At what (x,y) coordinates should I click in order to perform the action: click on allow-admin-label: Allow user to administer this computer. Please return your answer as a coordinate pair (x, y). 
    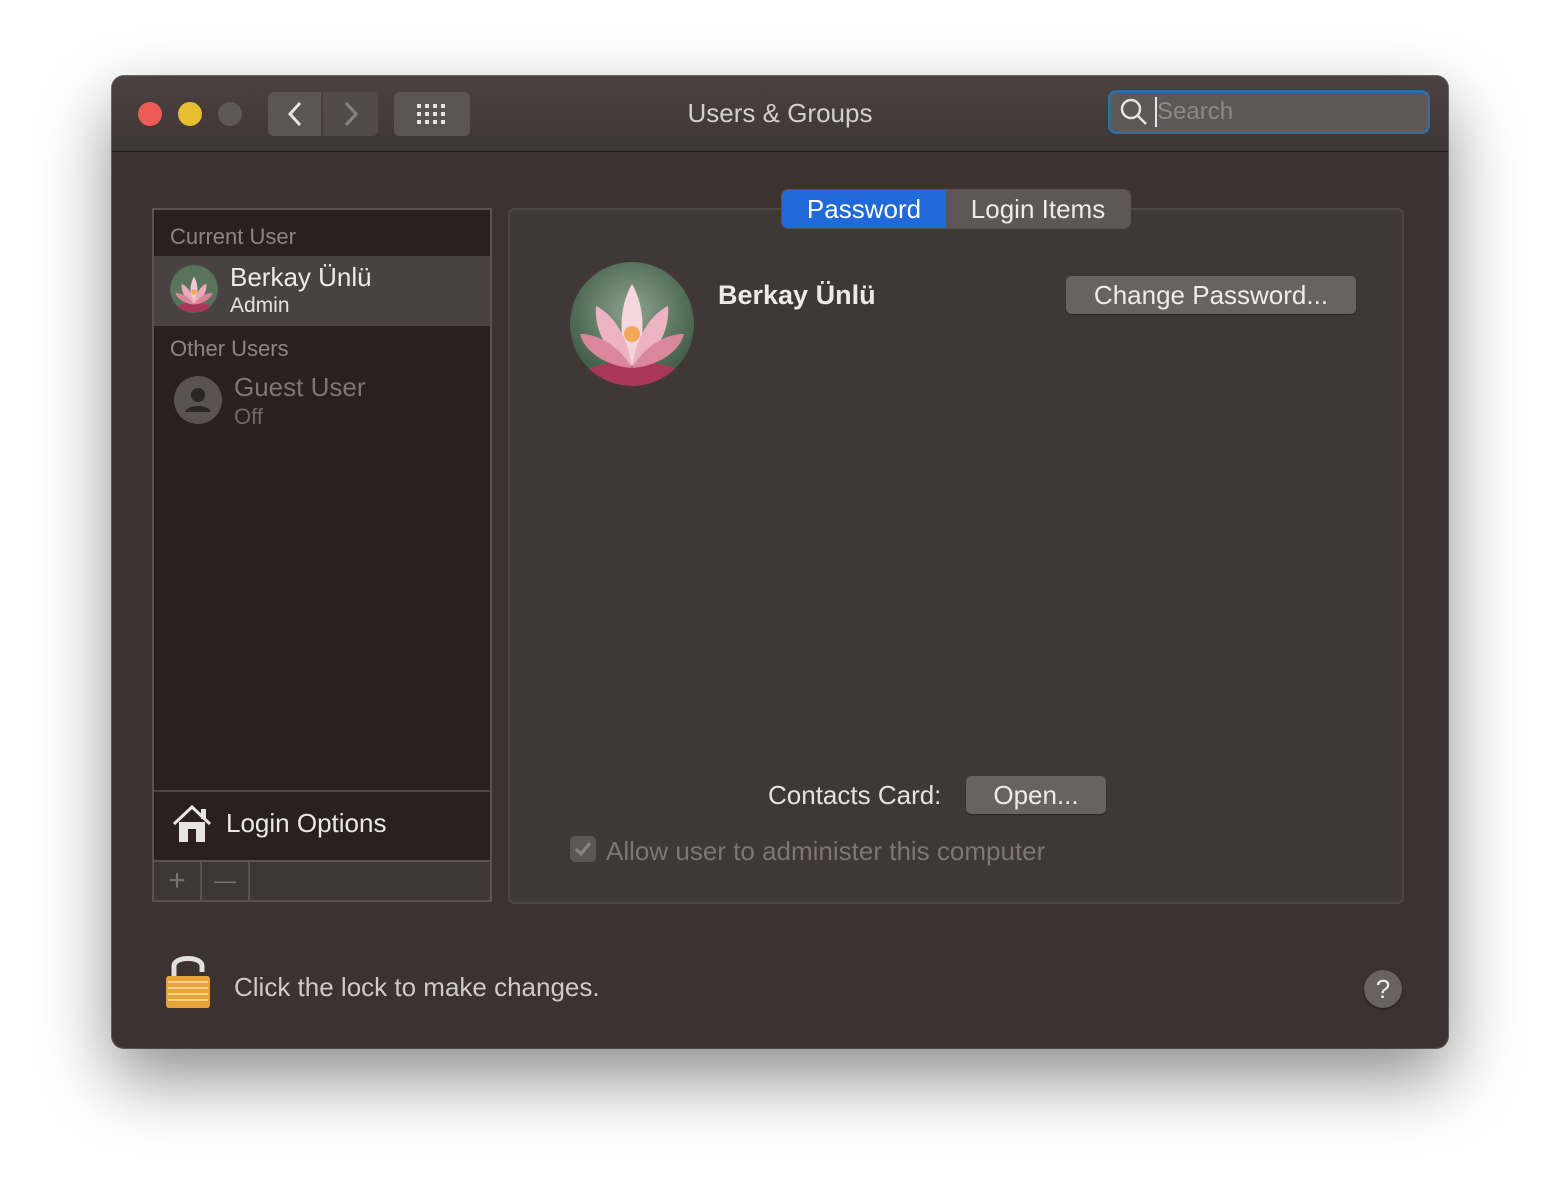
    Looking at the image, I should click on (826, 851).